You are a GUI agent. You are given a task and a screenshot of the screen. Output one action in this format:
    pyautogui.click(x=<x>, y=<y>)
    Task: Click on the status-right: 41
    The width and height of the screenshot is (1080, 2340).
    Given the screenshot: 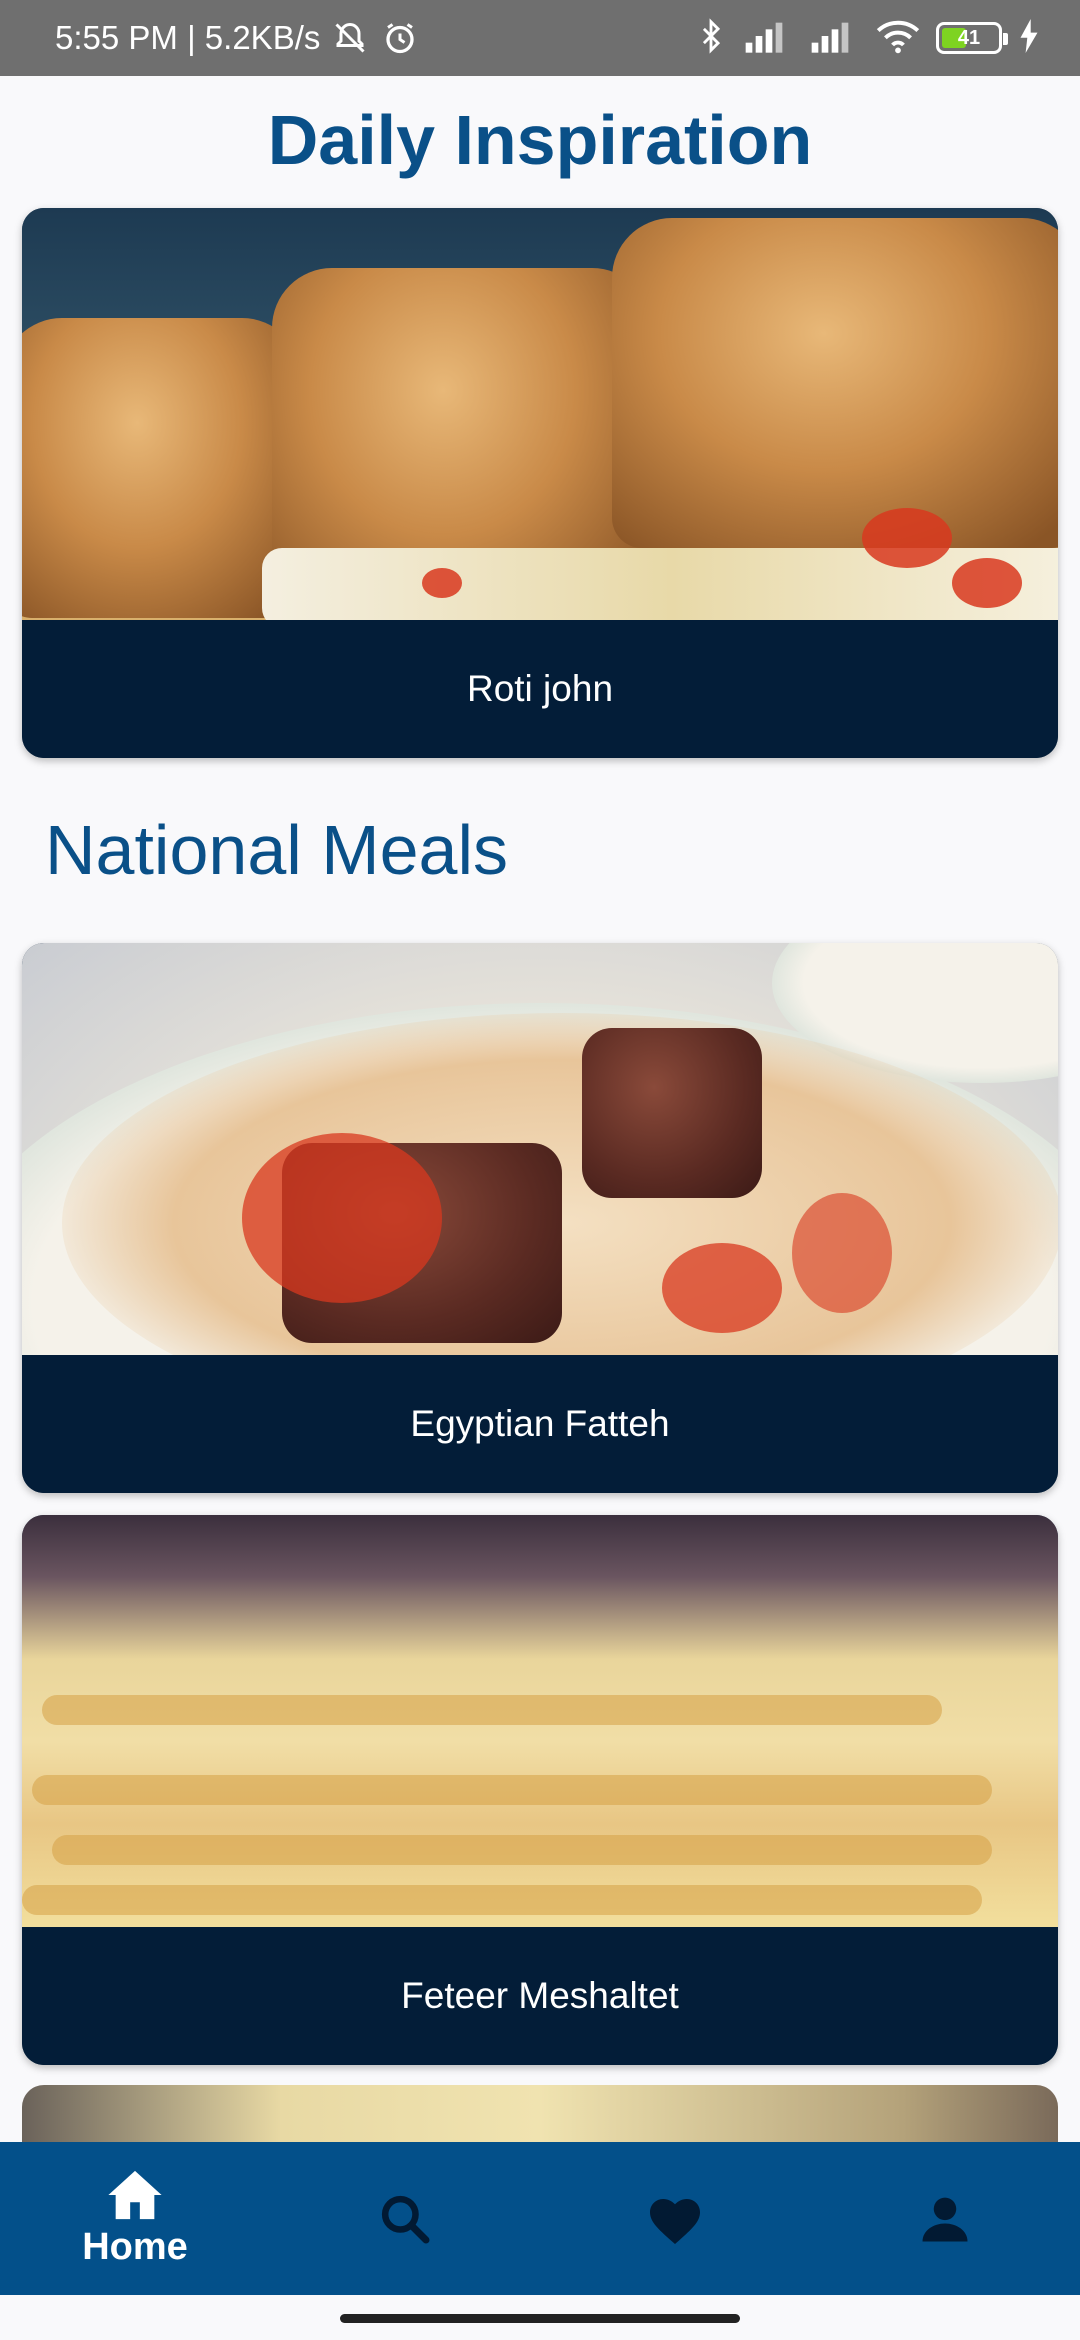 What is the action you would take?
    pyautogui.click(x=867, y=38)
    